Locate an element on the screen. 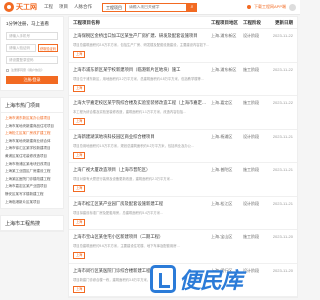  hot-works-title: 上海市工程热搜 is located at coordinates (32, 224).